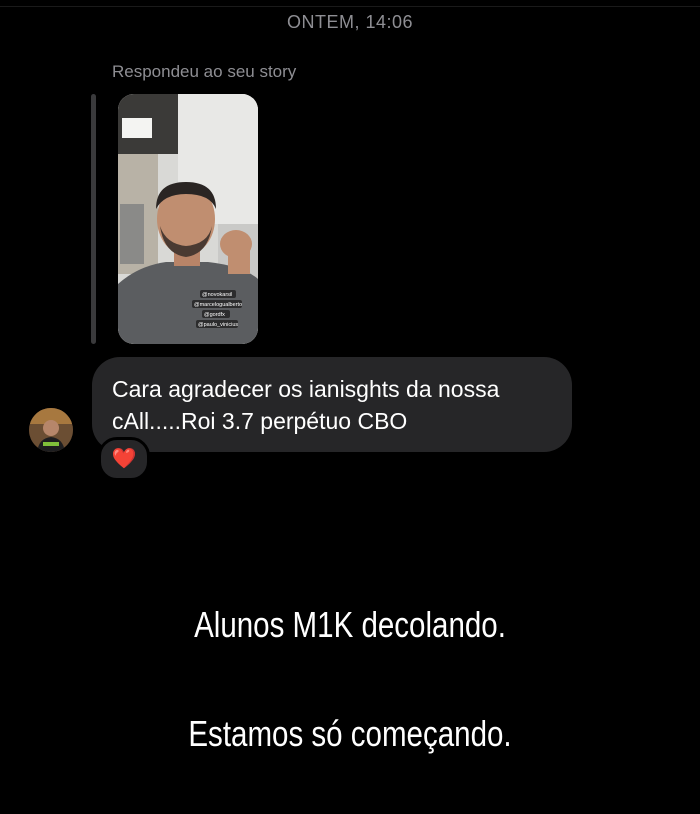 This screenshot has height=814, width=700. Describe the element at coordinates (350, 733) in the screenshot. I see `overlay-caption-line2: Estamos só começando.` at that location.